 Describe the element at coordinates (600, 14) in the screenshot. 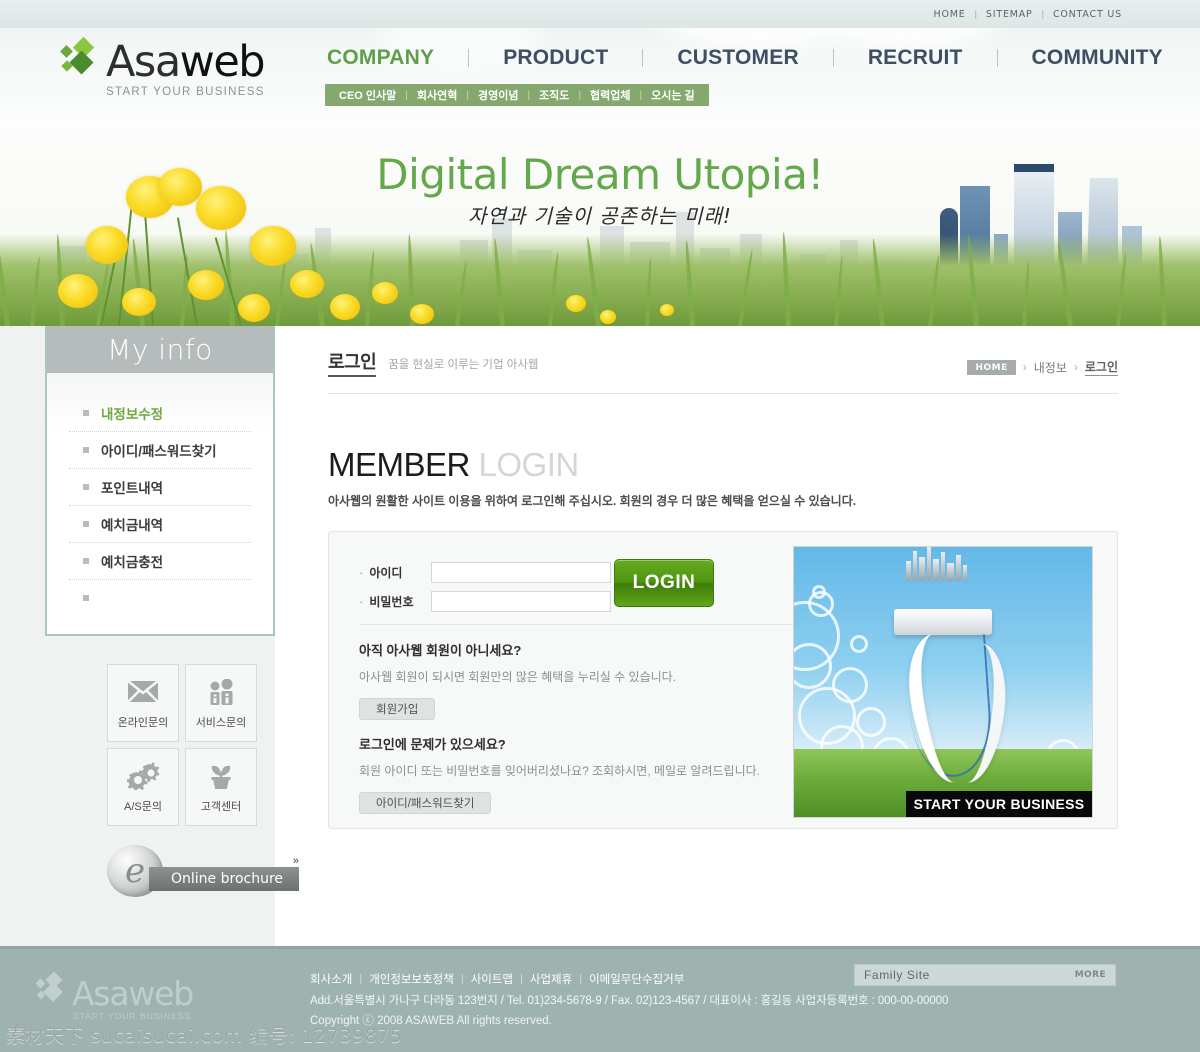

I see `utility-nav: HOME | SITEMAP | CONTACT US` at that location.